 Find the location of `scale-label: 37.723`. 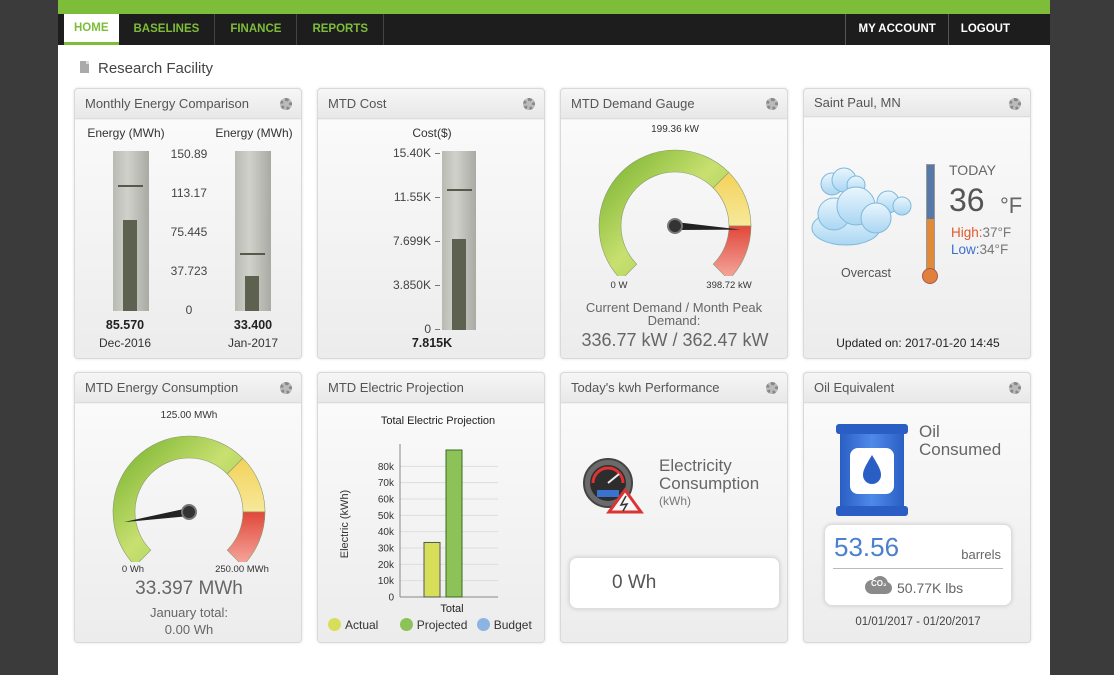

scale-label: 37.723 is located at coordinates (189, 271).